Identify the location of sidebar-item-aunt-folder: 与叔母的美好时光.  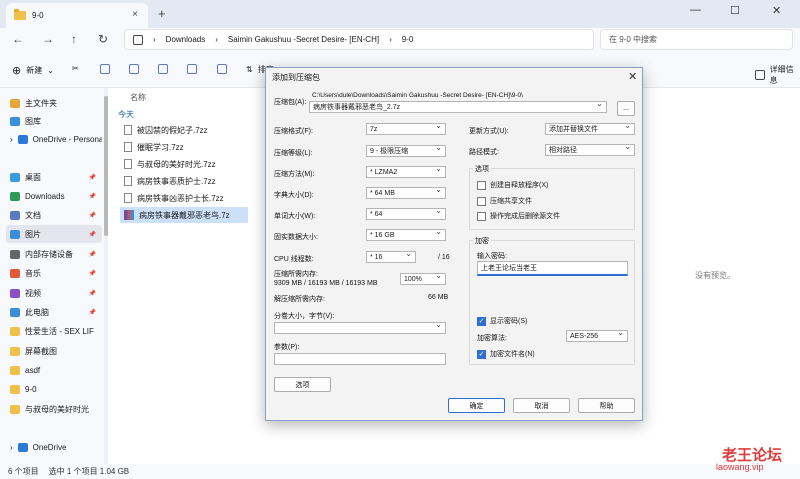
(54, 409).